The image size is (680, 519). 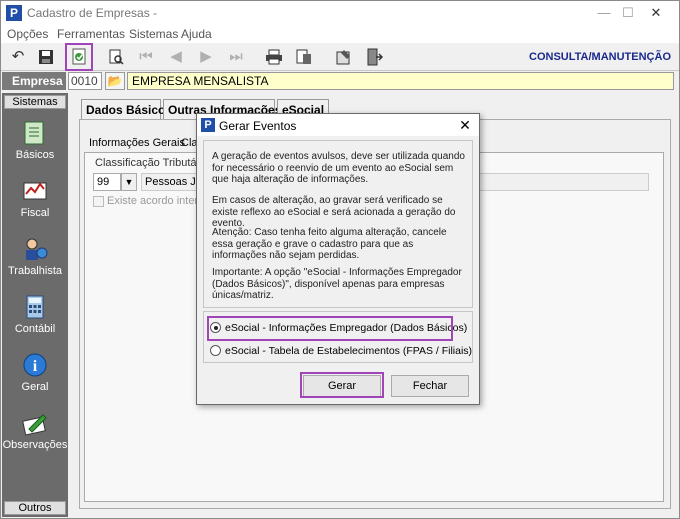 I want to click on sidebar-item-label: Básicos, so click(x=35, y=155).